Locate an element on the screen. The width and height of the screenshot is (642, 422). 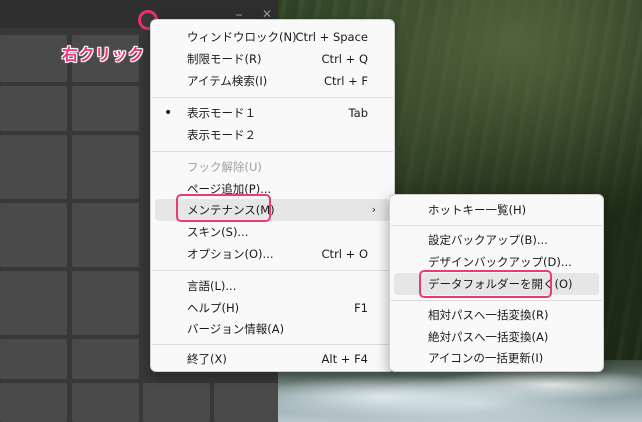
menu-item-label: アイコンの一括更新(I) is located at coordinates (486, 358).